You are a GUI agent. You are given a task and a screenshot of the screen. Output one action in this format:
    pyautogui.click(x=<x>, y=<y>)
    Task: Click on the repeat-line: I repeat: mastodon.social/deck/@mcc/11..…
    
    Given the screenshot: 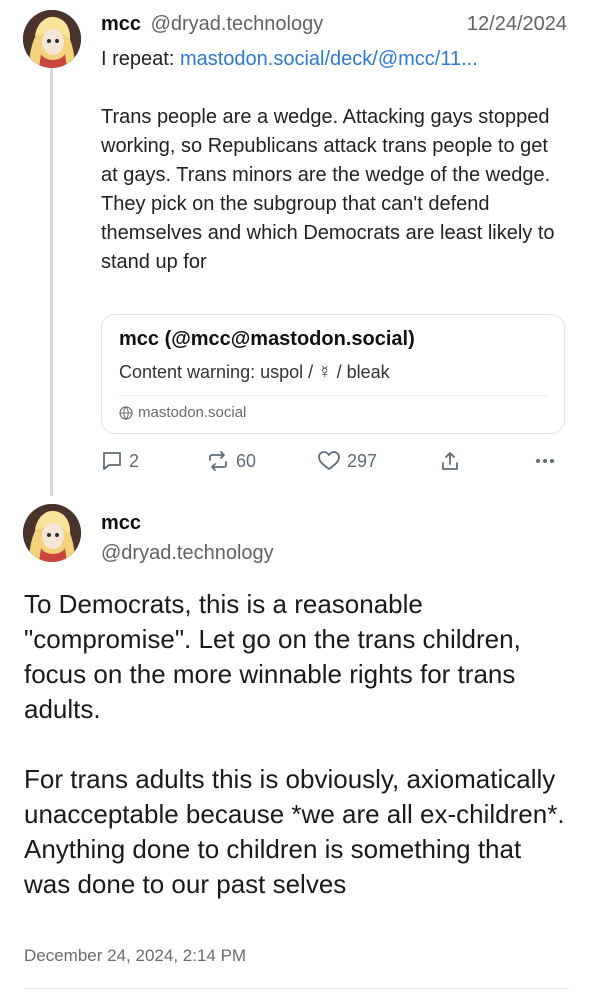 What is the action you would take?
    pyautogui.click(x=331, y=59)
    